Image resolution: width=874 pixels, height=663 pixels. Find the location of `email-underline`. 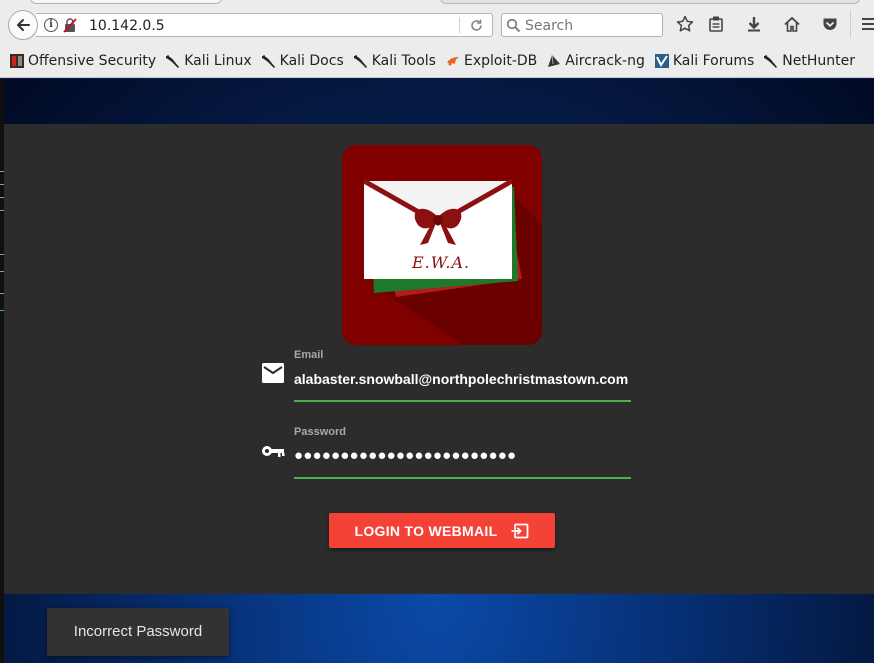

email-underline is located at coordinates (462, 401).